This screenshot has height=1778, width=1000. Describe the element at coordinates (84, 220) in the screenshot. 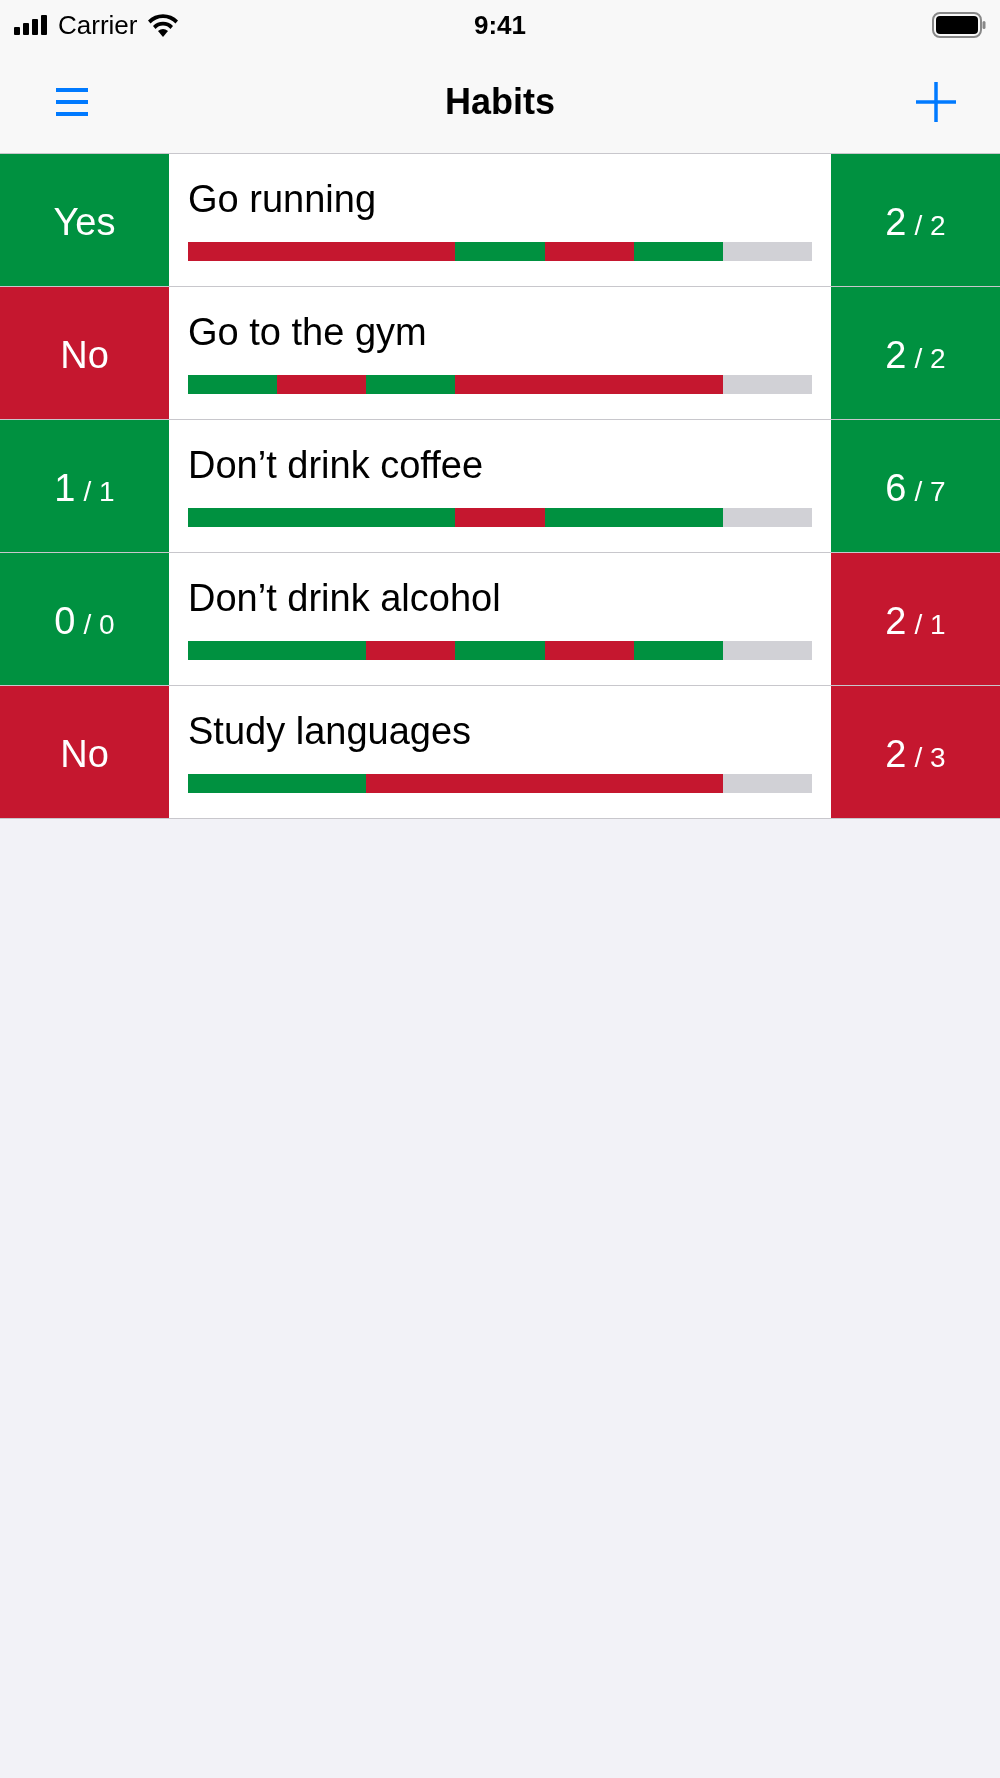

I see `score-cell: Yes` at that location.